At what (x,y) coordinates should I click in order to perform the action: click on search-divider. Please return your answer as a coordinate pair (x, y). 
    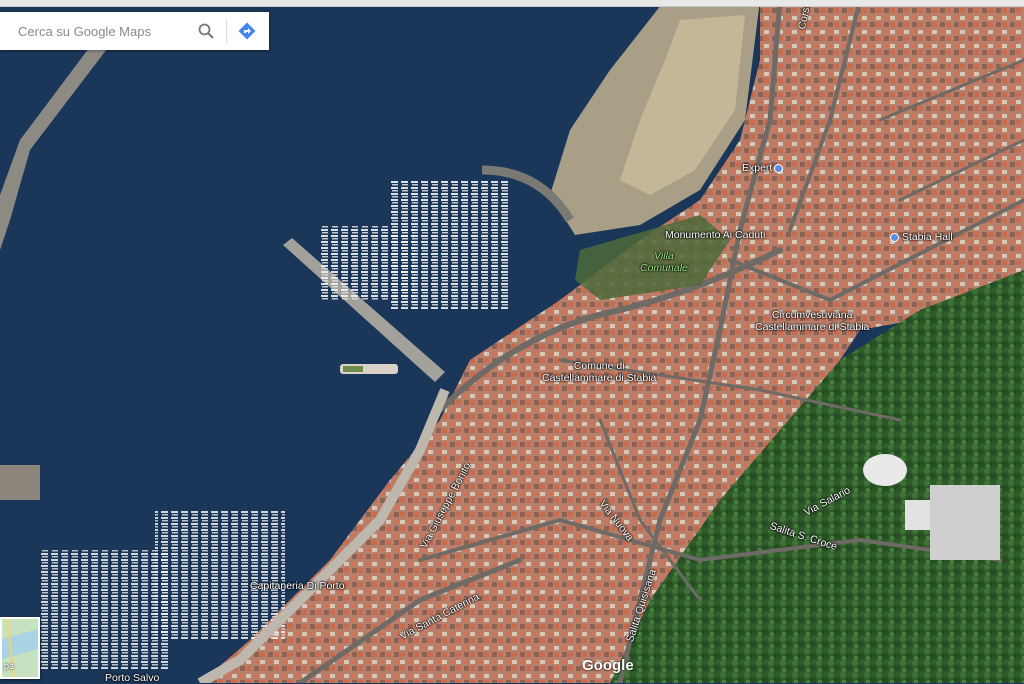
    Looking at the image, I should click on (226, 31).